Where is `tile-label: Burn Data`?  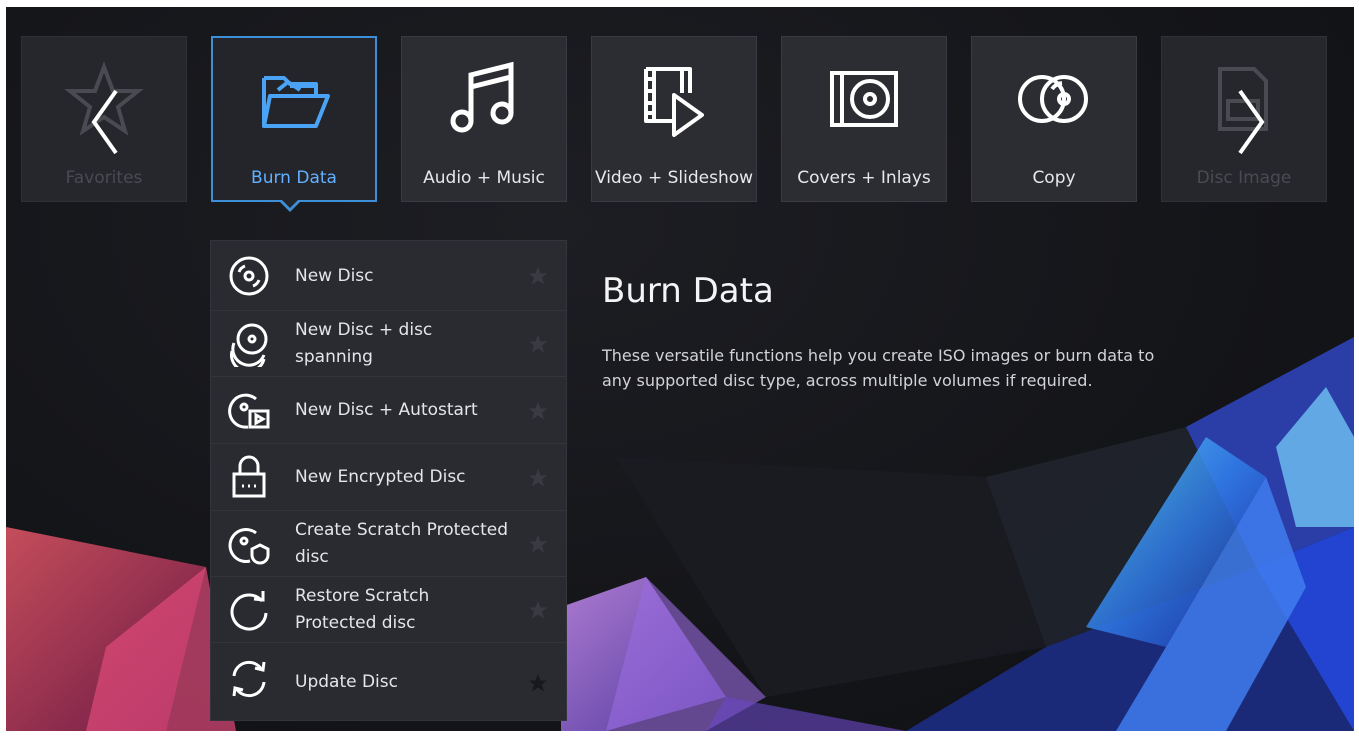
tile-label: Burn Data is located at coordinates (294, 178).